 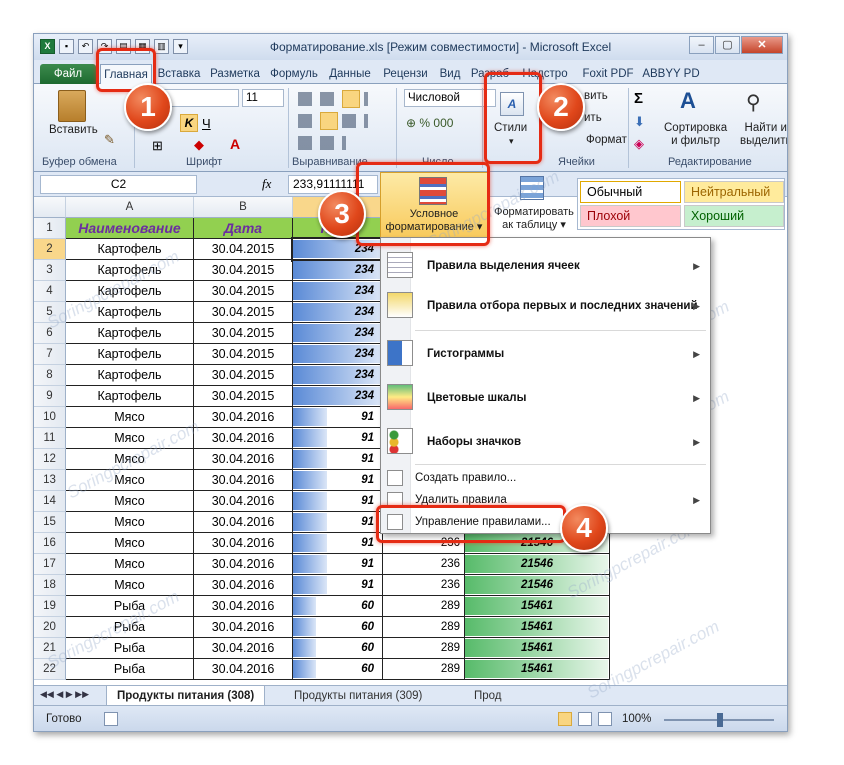 What do you see at coordinates (50, 459) in the screenshot?
I see `row-header: 12` at bounding box center [50, 459].